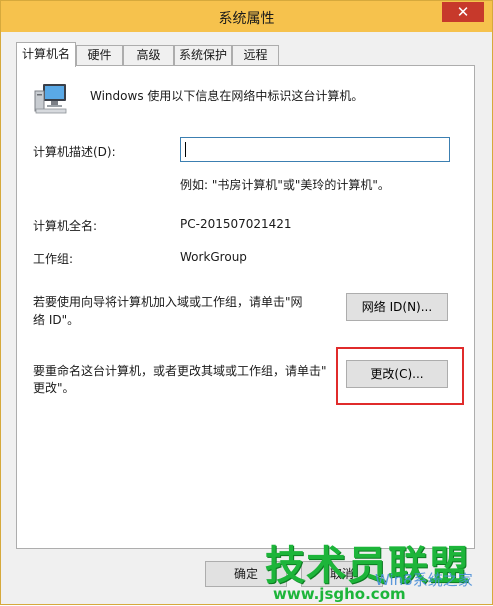 This screenshot has height=606, width=493. Describe the element at coordinates (339, 594) in the screenshot. I see `watermark-url: www.jsgho.com` at that location.